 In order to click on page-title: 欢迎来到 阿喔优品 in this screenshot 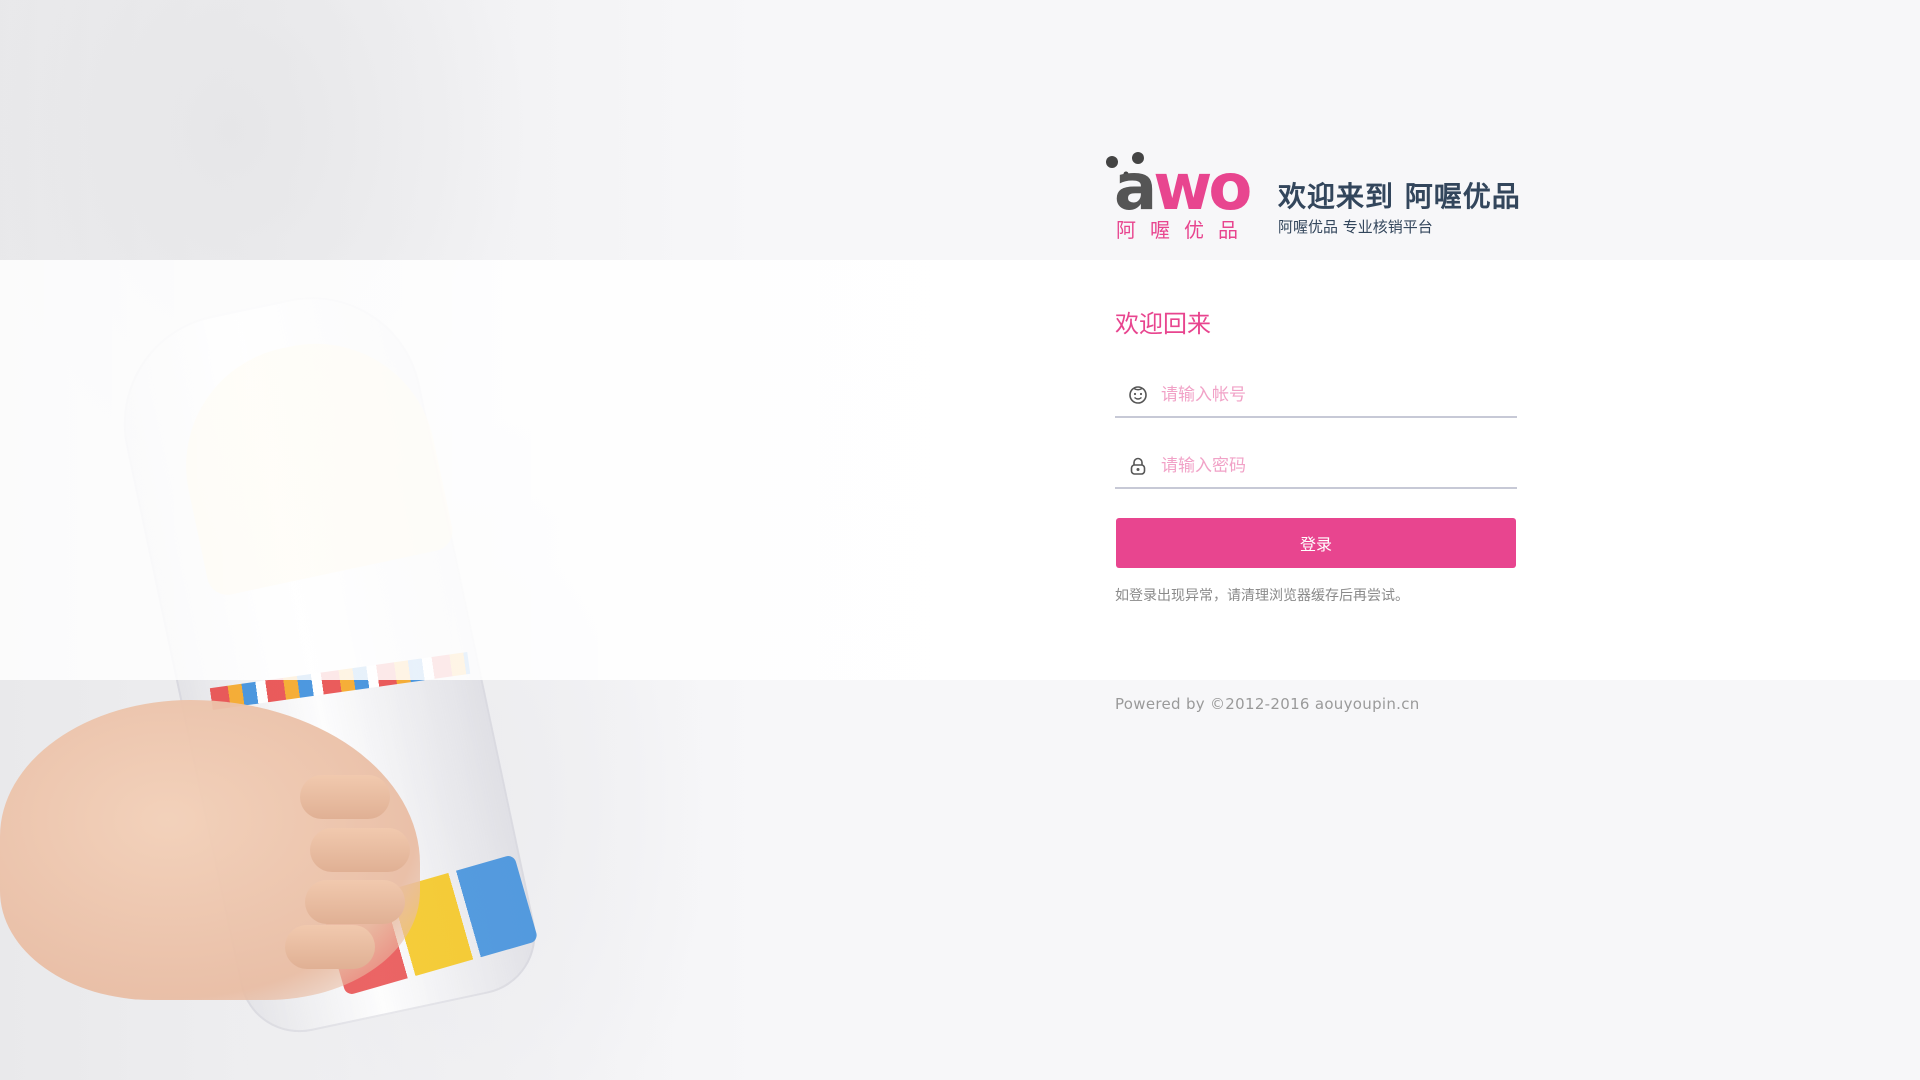, I will do `click(1399, 196)`.